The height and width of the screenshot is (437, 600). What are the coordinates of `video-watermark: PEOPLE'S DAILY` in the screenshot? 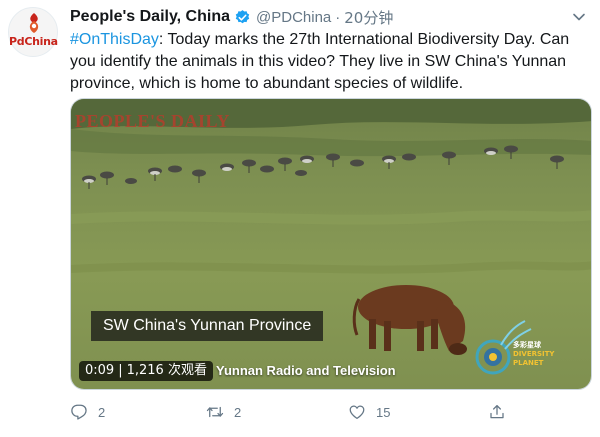 It's located at (152, 121).